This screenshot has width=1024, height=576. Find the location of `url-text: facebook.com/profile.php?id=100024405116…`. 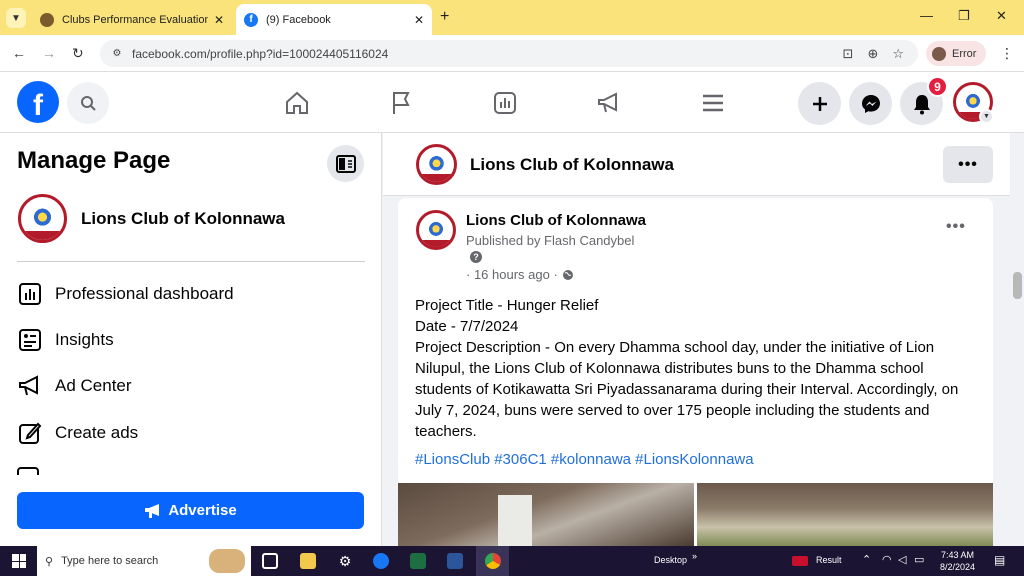

url-text: facebook.com/profile.php?id=100024405116… is located at coordinates (487, 54).